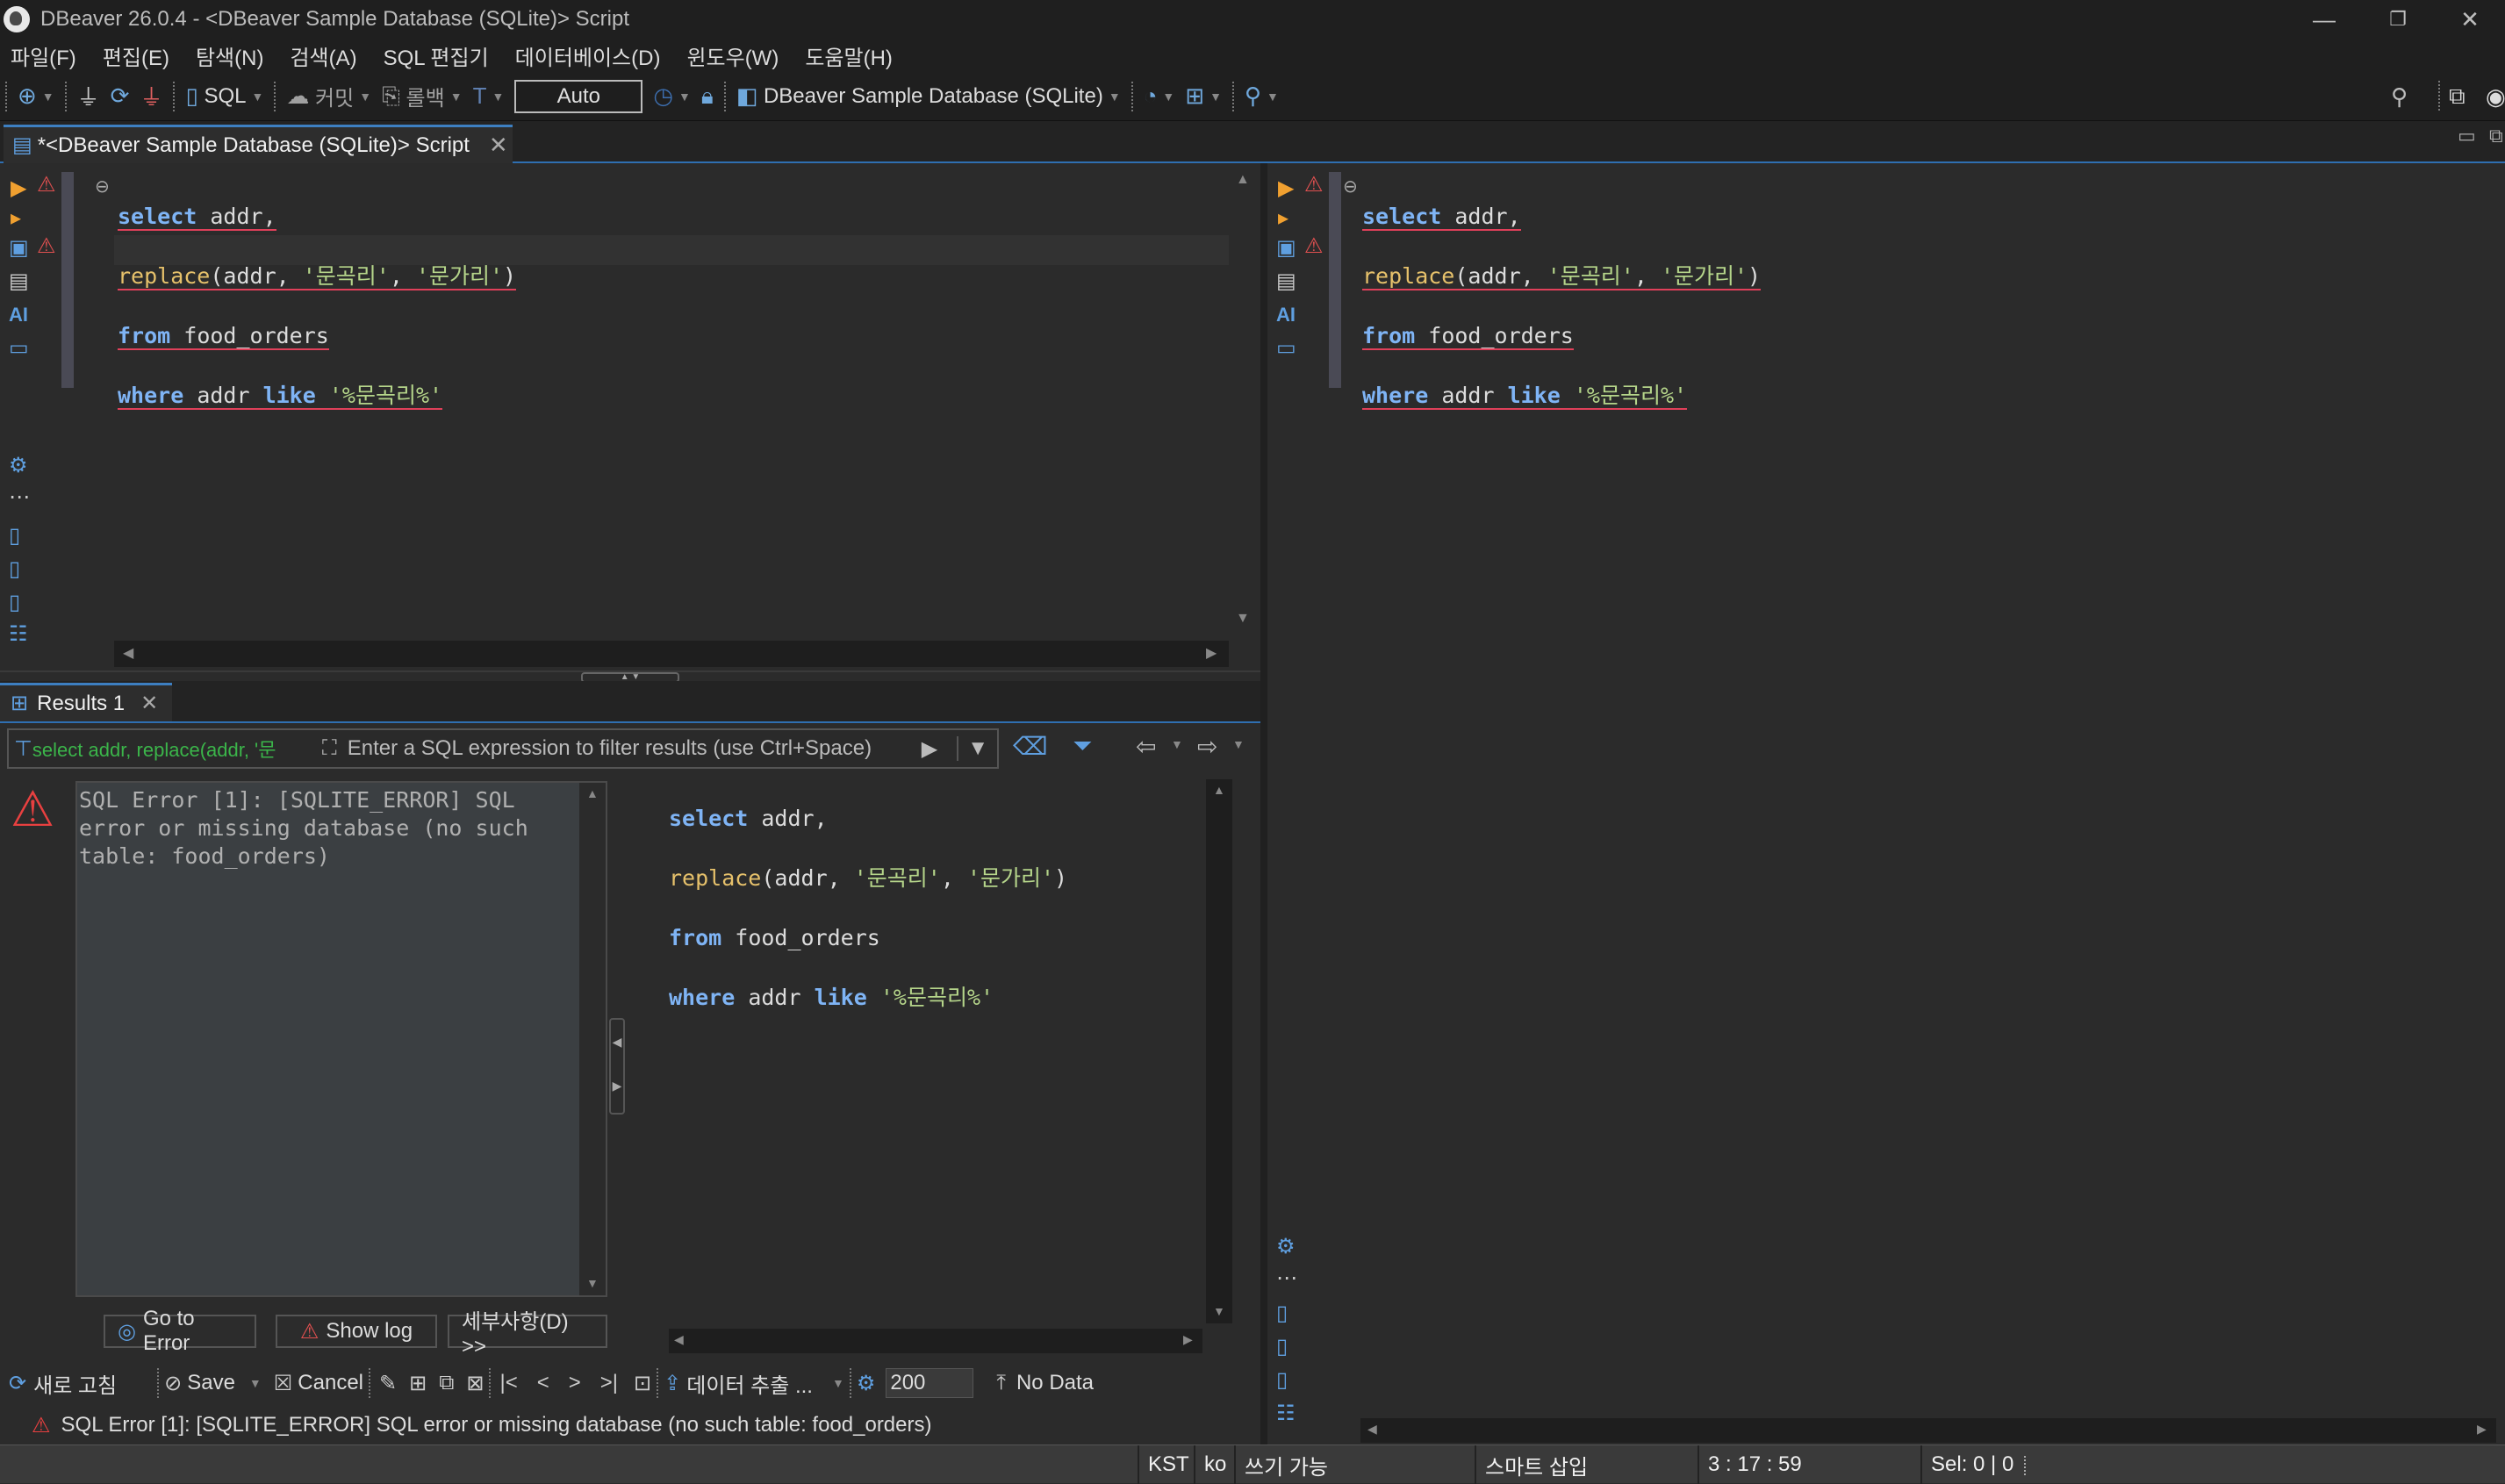  I want to click on fetch-size-input: 200, so click(930, 1383).